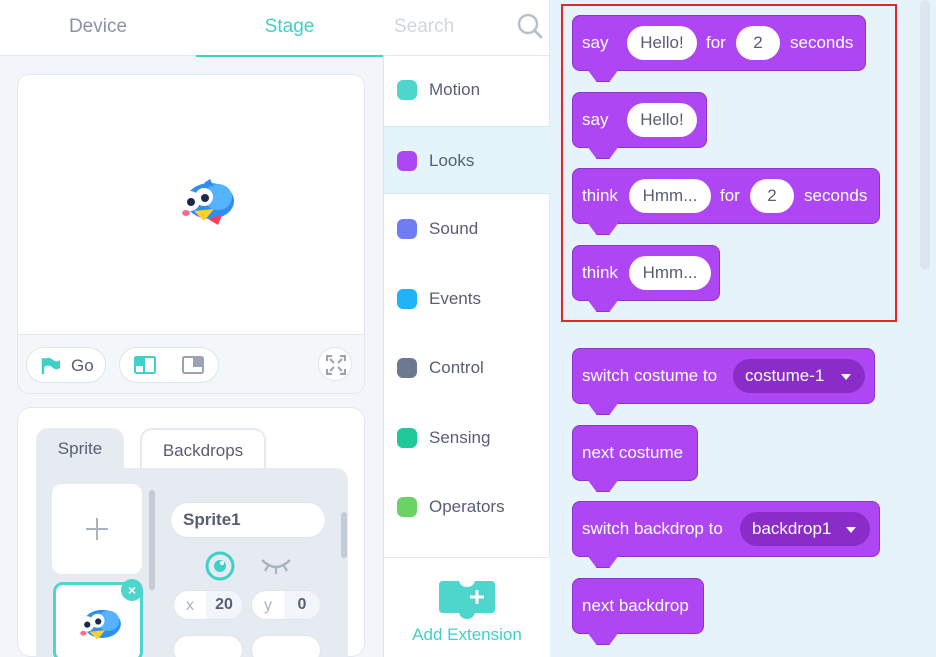  Describe the element at coordinates (82, 365) in the screenshot. I see `go-label: Go` at that location.